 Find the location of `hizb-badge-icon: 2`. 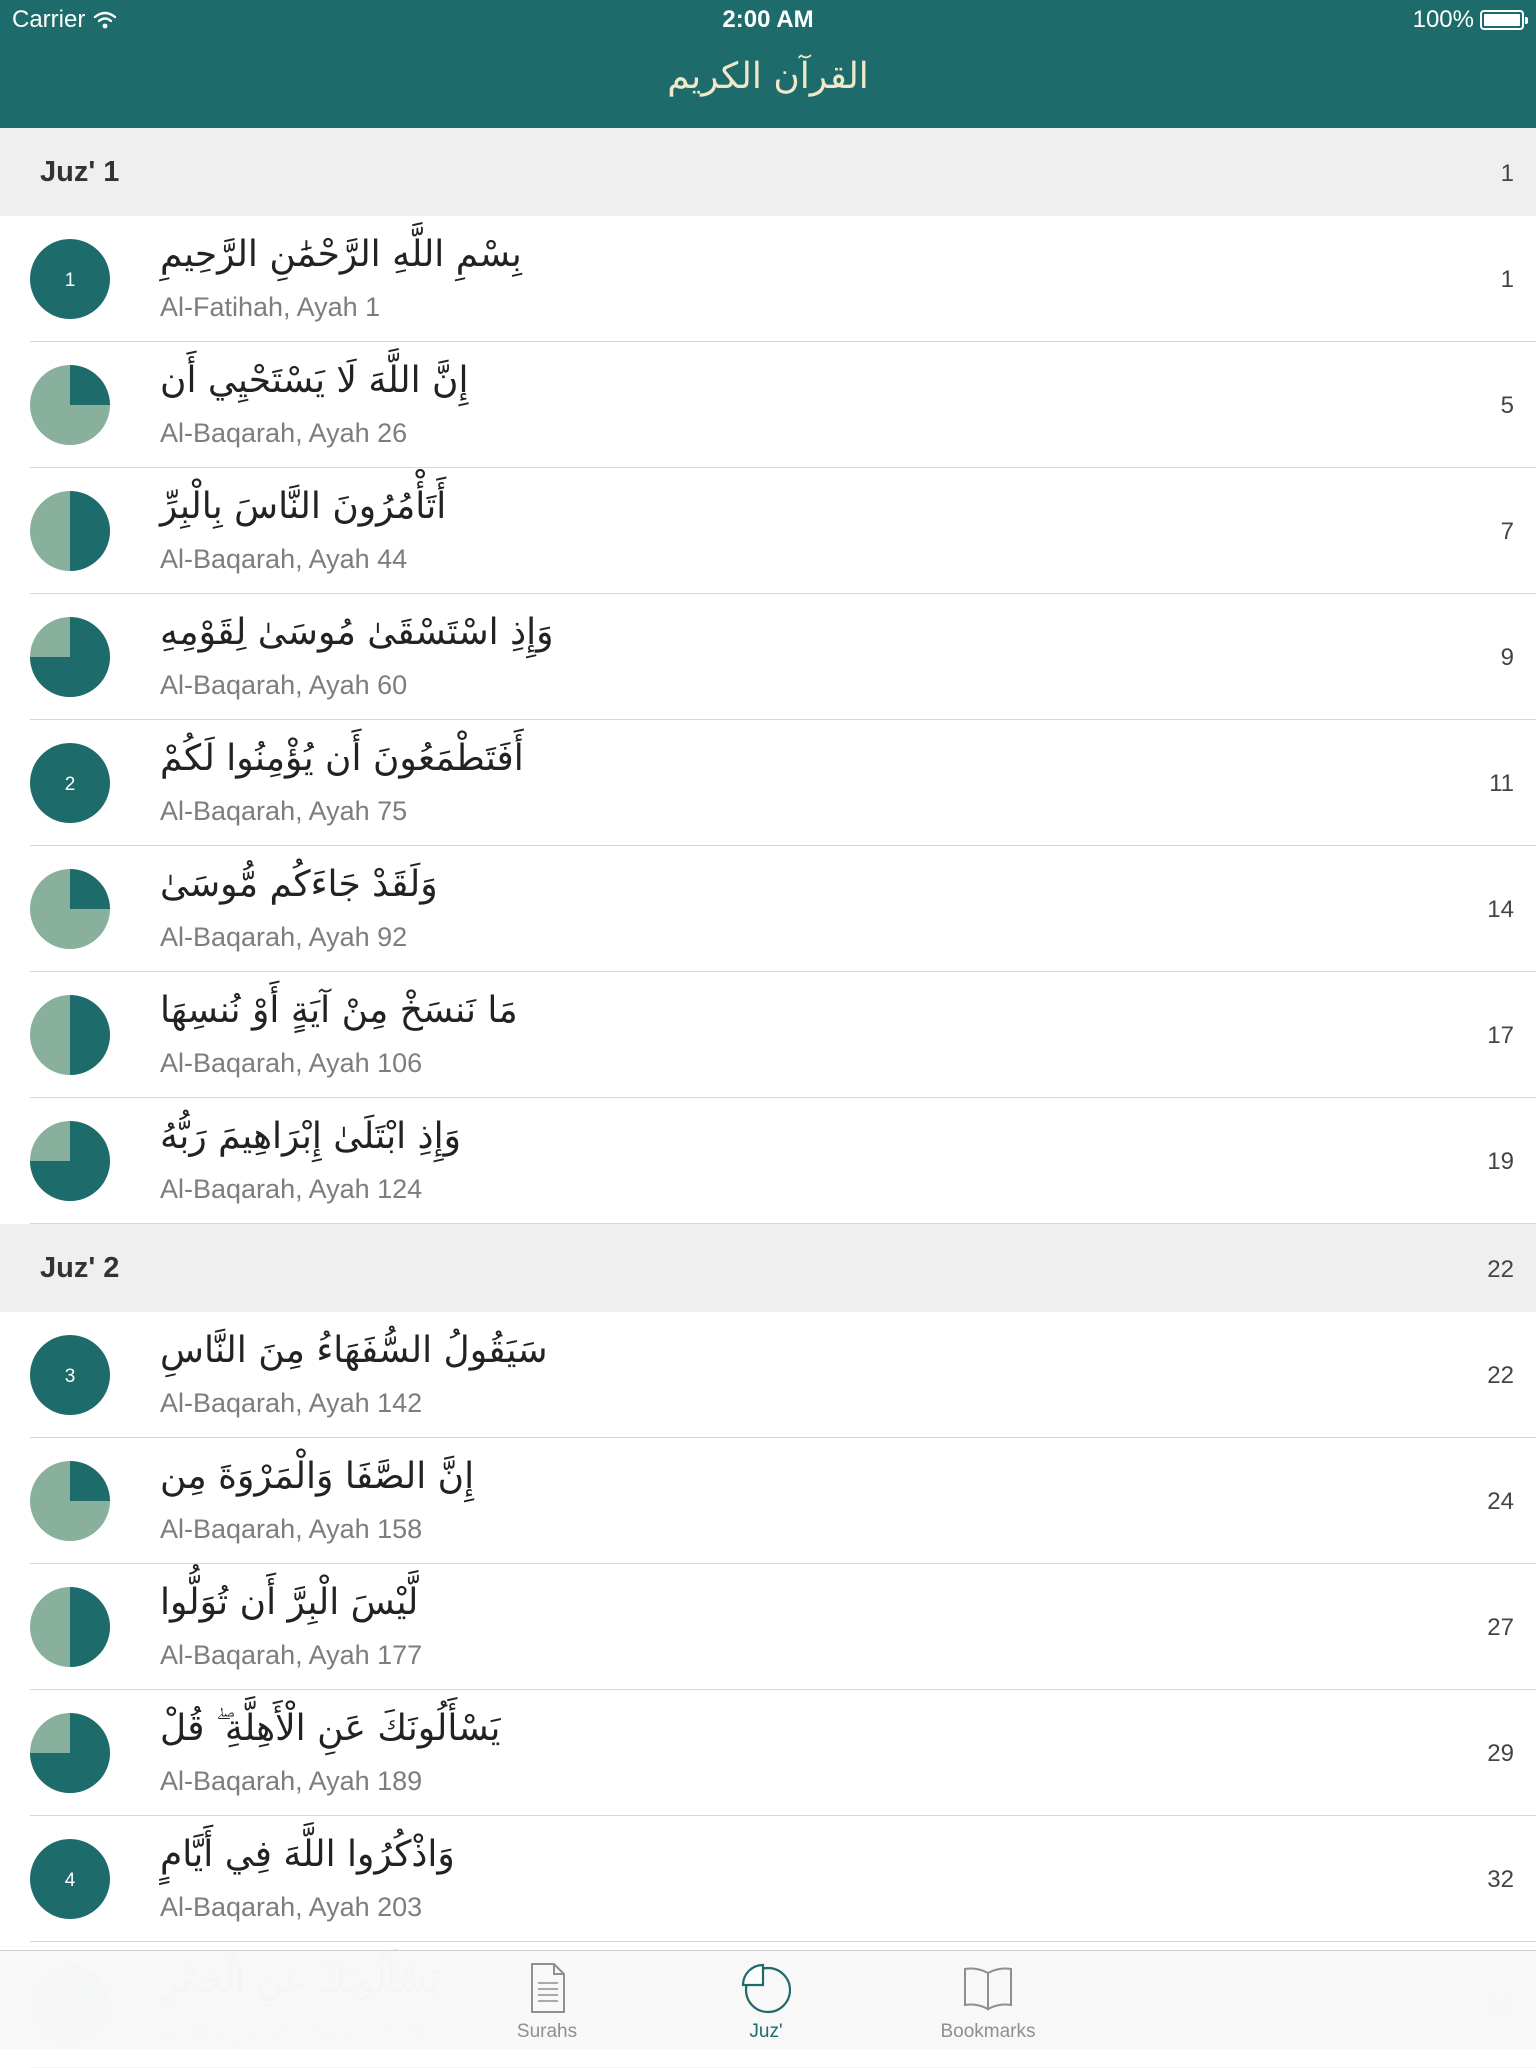

hizb-badge-icon: 2 is located at coordinates (70, 783).